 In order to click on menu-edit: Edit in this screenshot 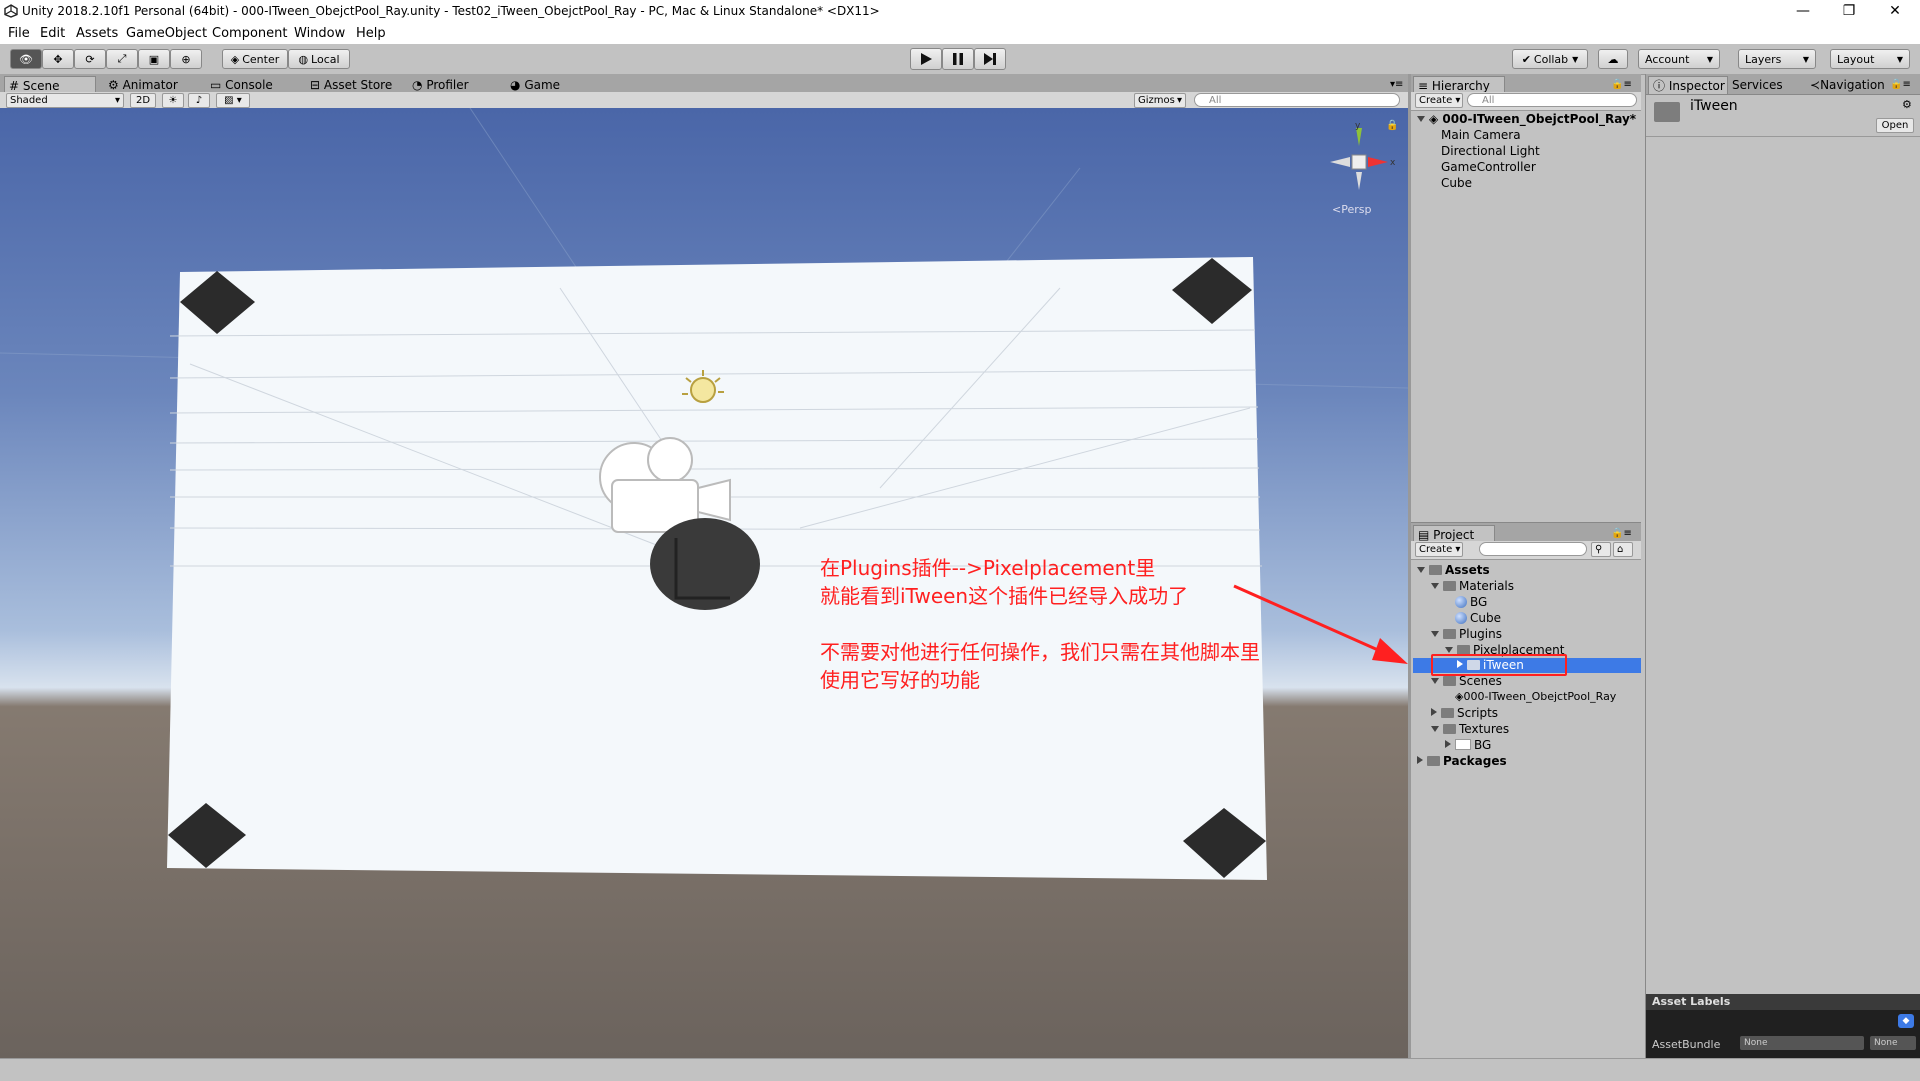, I will do `click(52, 33)`.